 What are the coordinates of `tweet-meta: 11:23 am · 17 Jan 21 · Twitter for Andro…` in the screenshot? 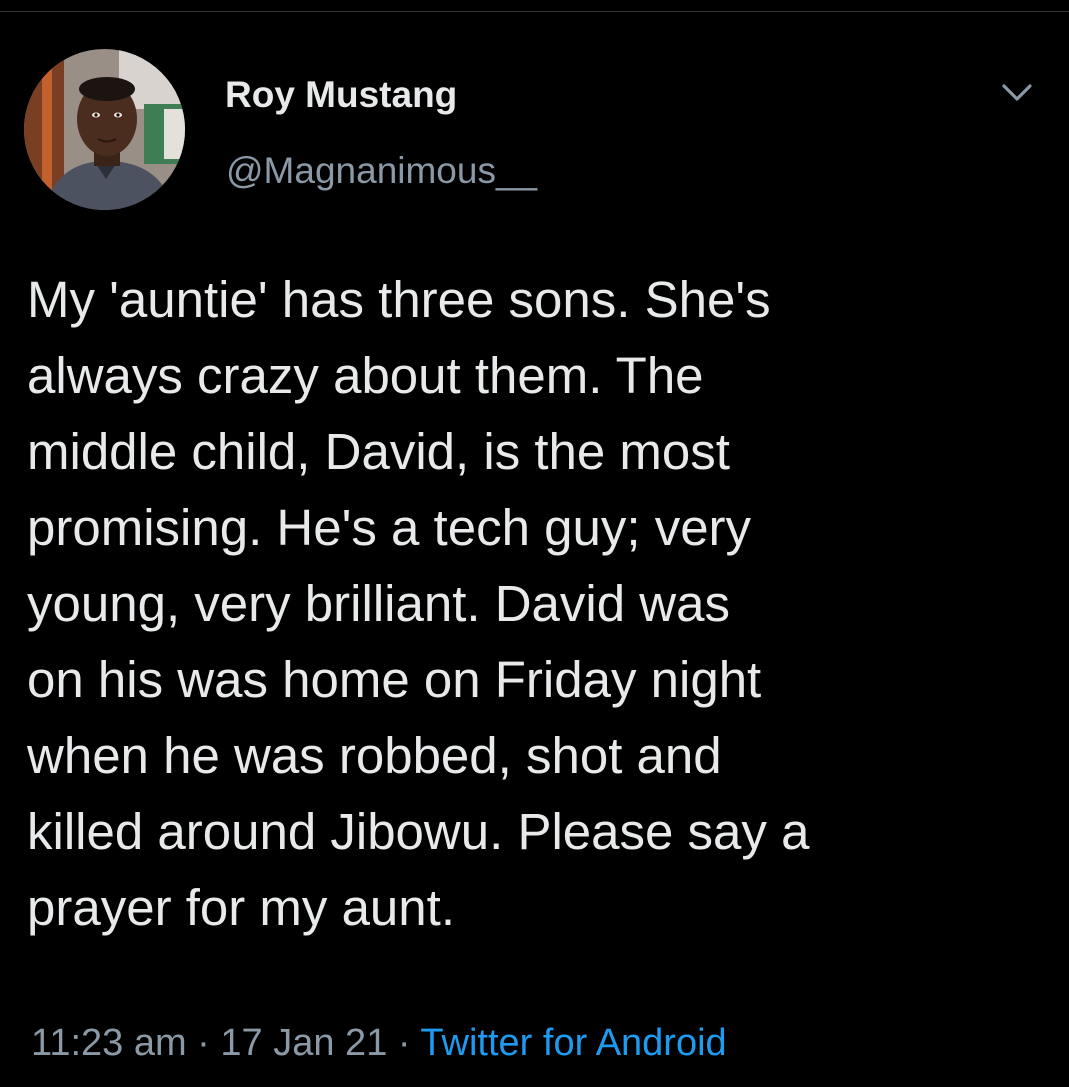 It's located at (379, 1043).